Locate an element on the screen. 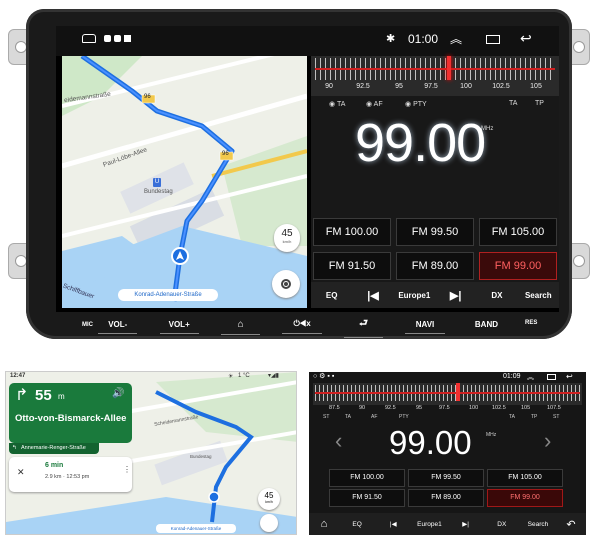 Image resolution: width=599 pixels, height=535 pixels. thumb-status-bar: 12:47 ☀ 1 °C ▾◢▮ is located at coordinates (151, 377).